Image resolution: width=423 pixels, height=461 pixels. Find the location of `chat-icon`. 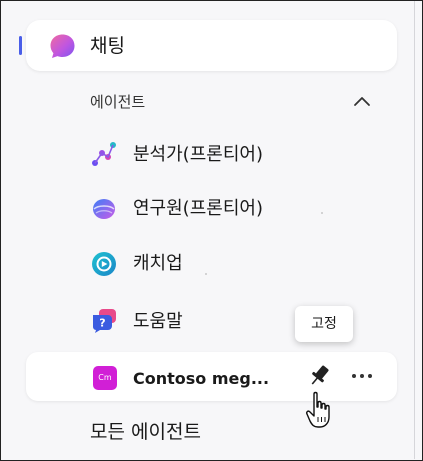

chat-icon is located at coordinates (62, 46).